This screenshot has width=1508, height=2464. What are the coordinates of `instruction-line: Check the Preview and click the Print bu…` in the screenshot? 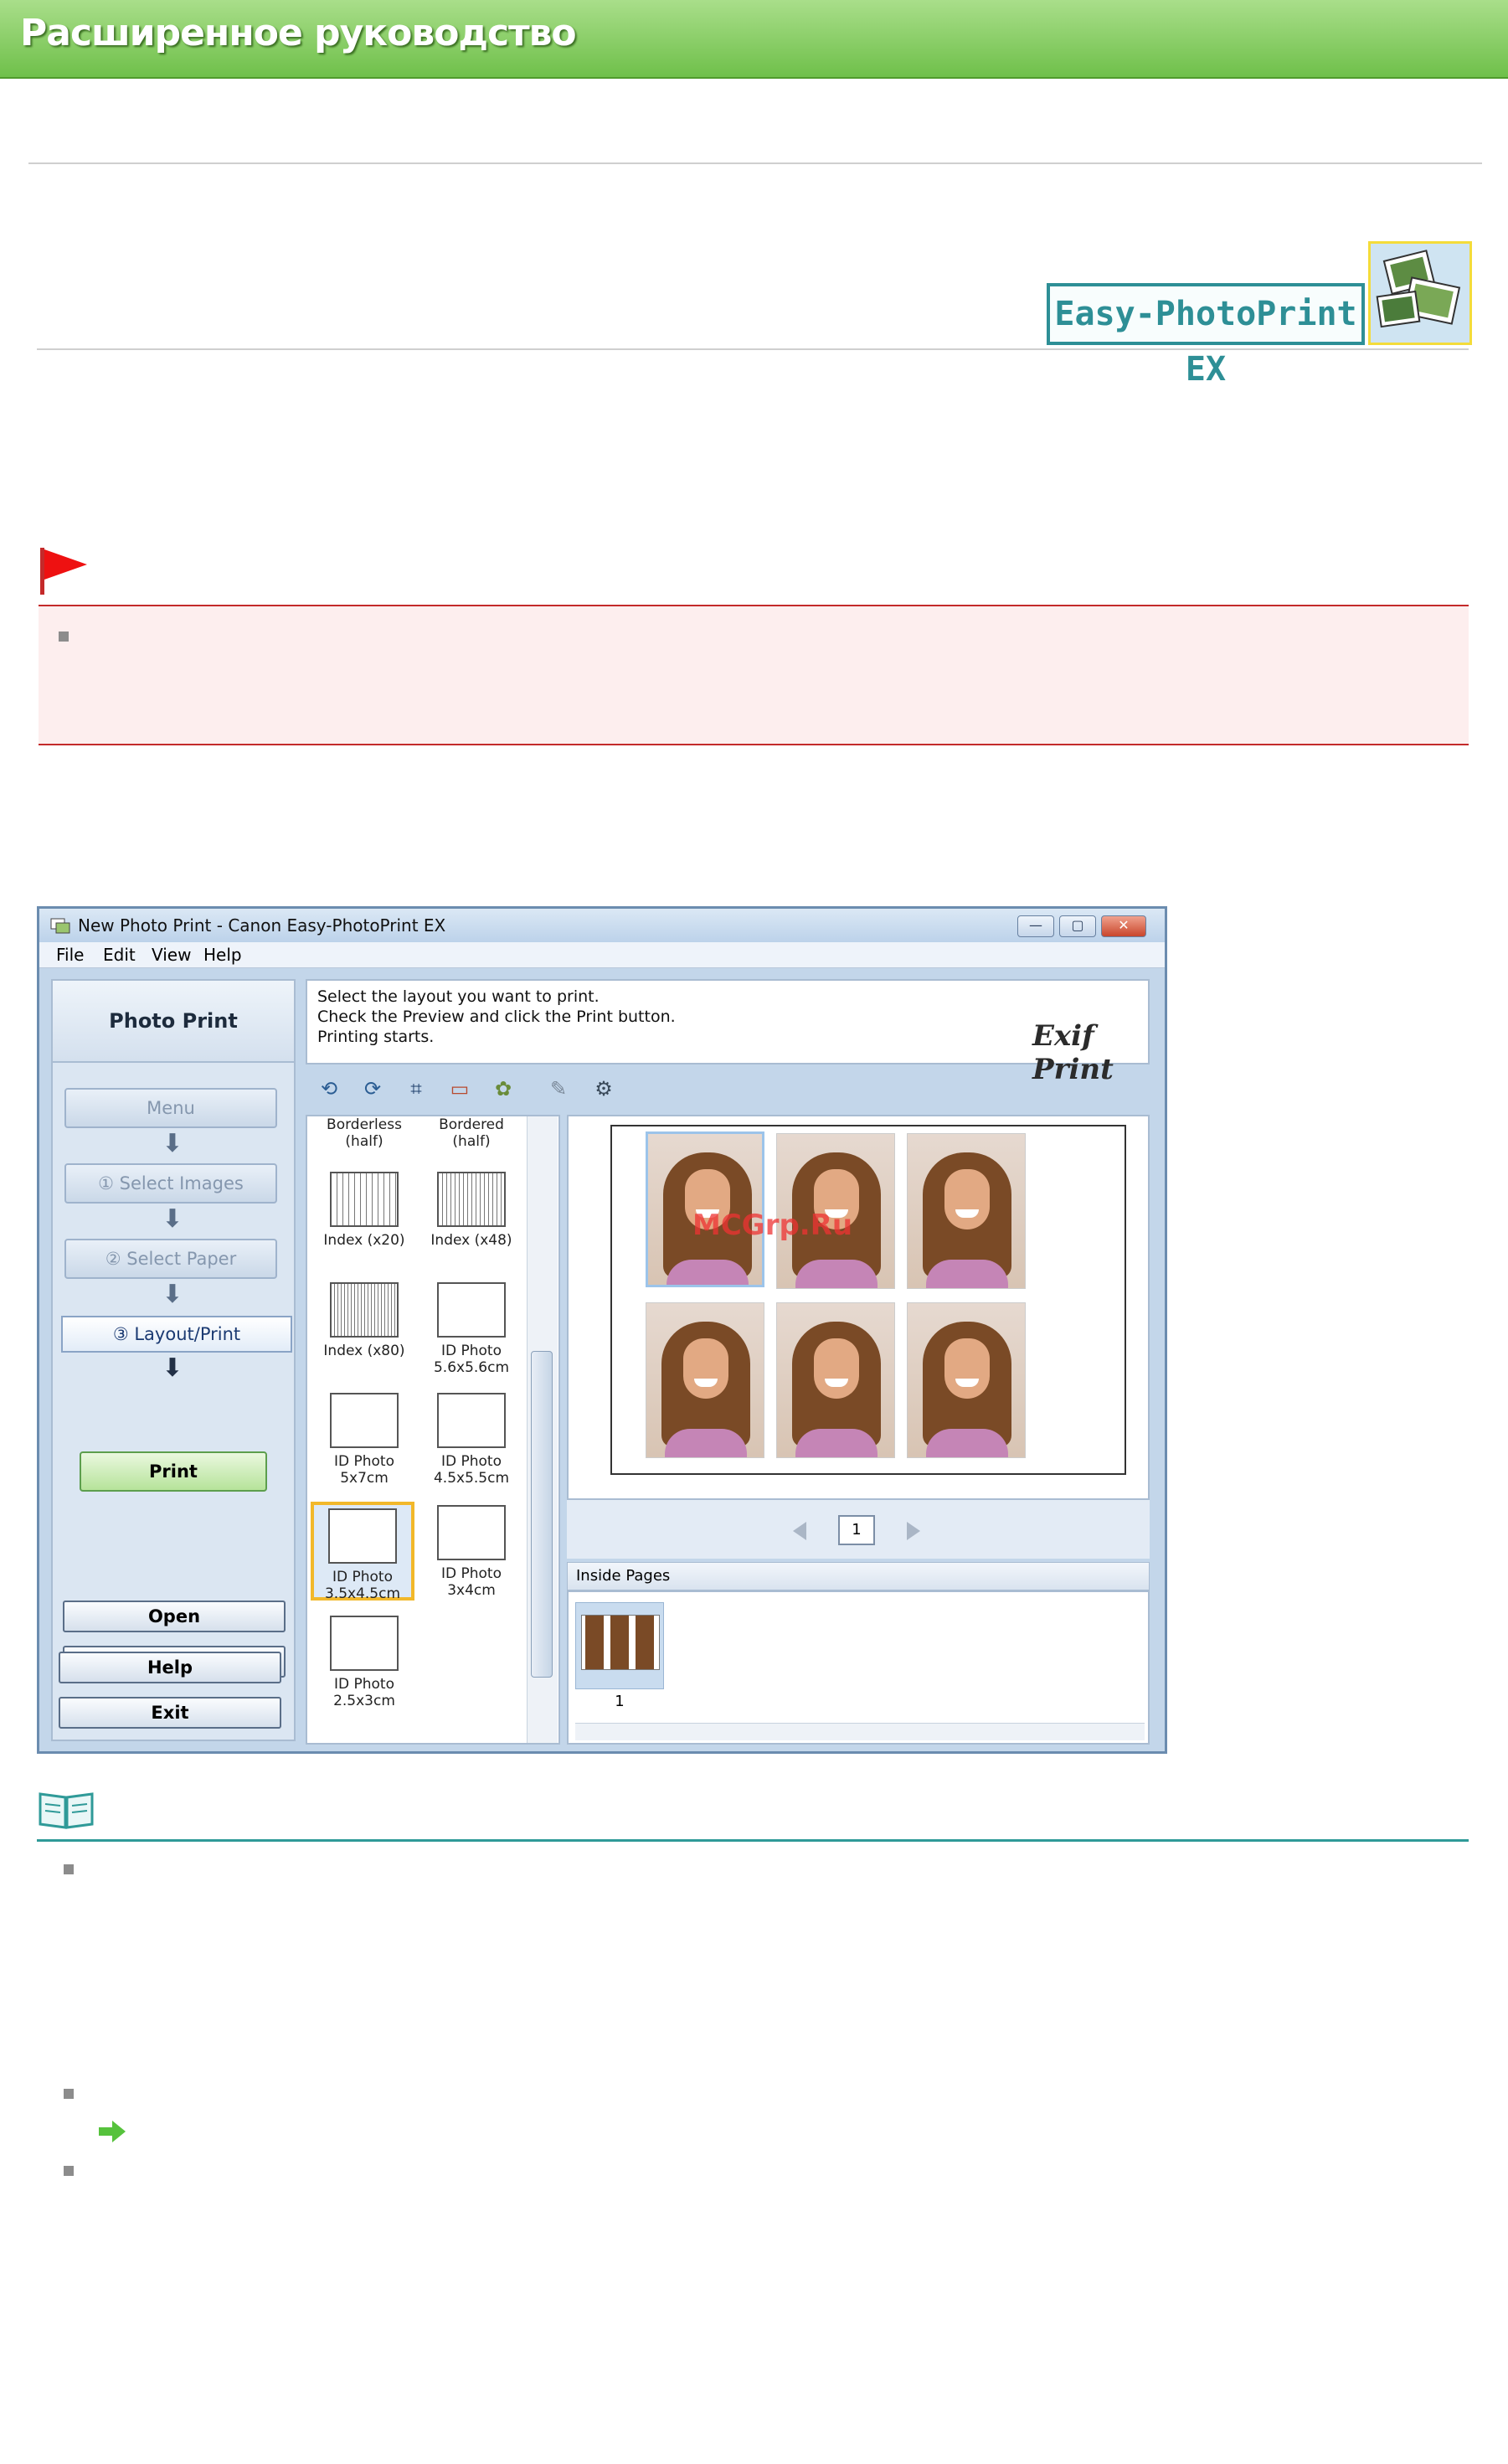 It's located at (496, 1017).